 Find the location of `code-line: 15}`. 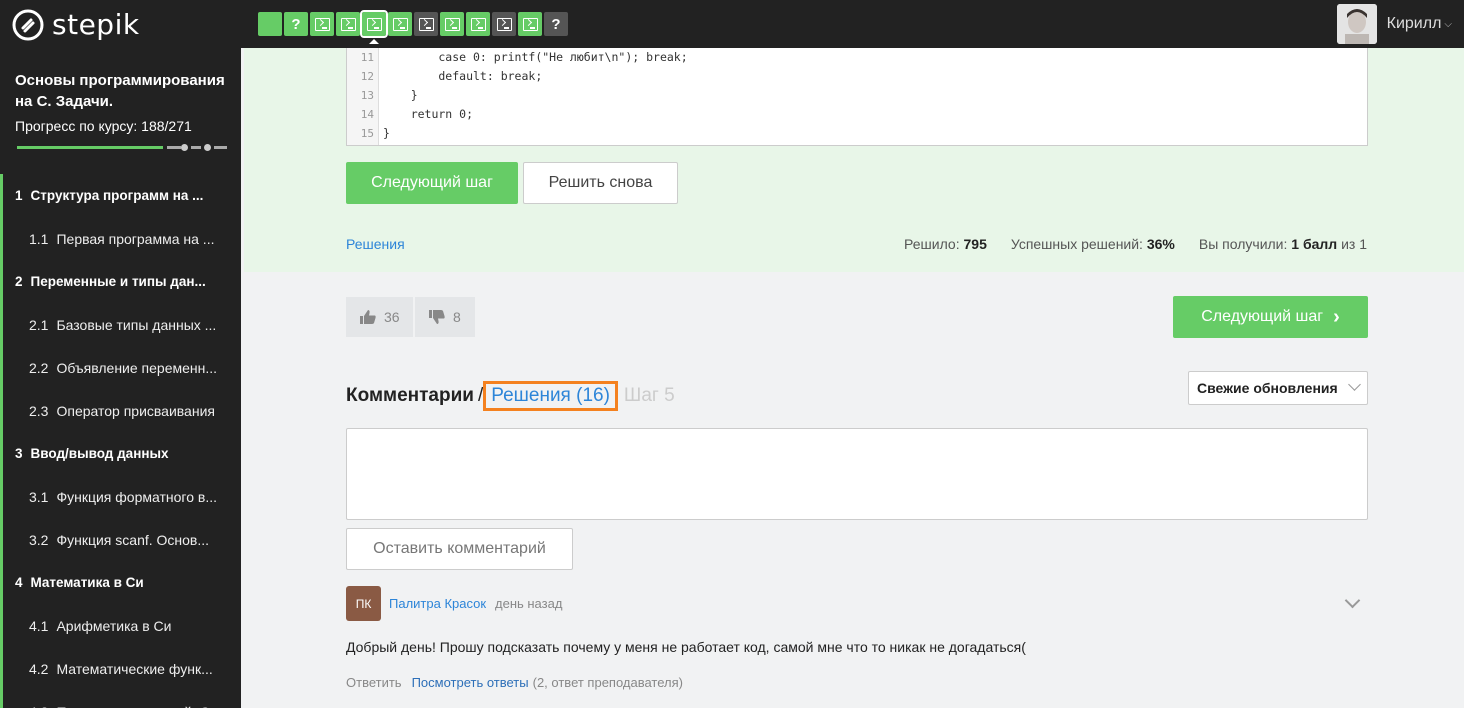

code-line: 15} is located at coordinates (368, 133).